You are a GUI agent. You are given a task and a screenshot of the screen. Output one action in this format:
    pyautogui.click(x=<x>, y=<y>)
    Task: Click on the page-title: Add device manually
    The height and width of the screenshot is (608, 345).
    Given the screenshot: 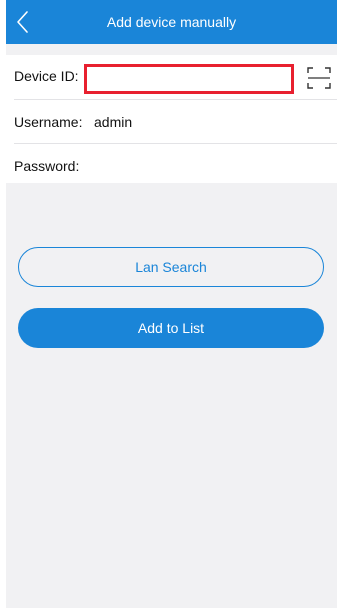 What is the action you would take?
    pyautogui.click(x=171, y=22)
    